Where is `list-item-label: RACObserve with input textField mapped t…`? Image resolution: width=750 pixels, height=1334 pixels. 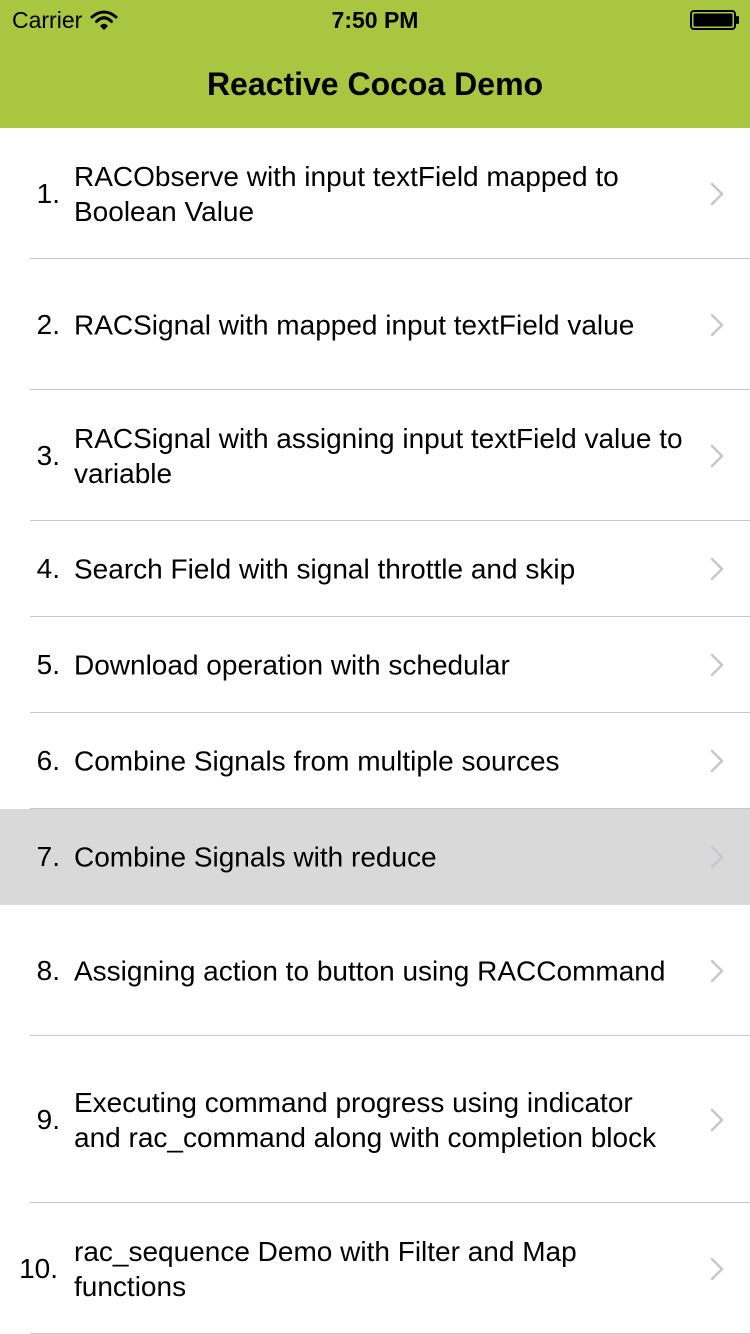 list-item-label: RACObserve with input textField mapped t… is located at coordinates (346, 193).